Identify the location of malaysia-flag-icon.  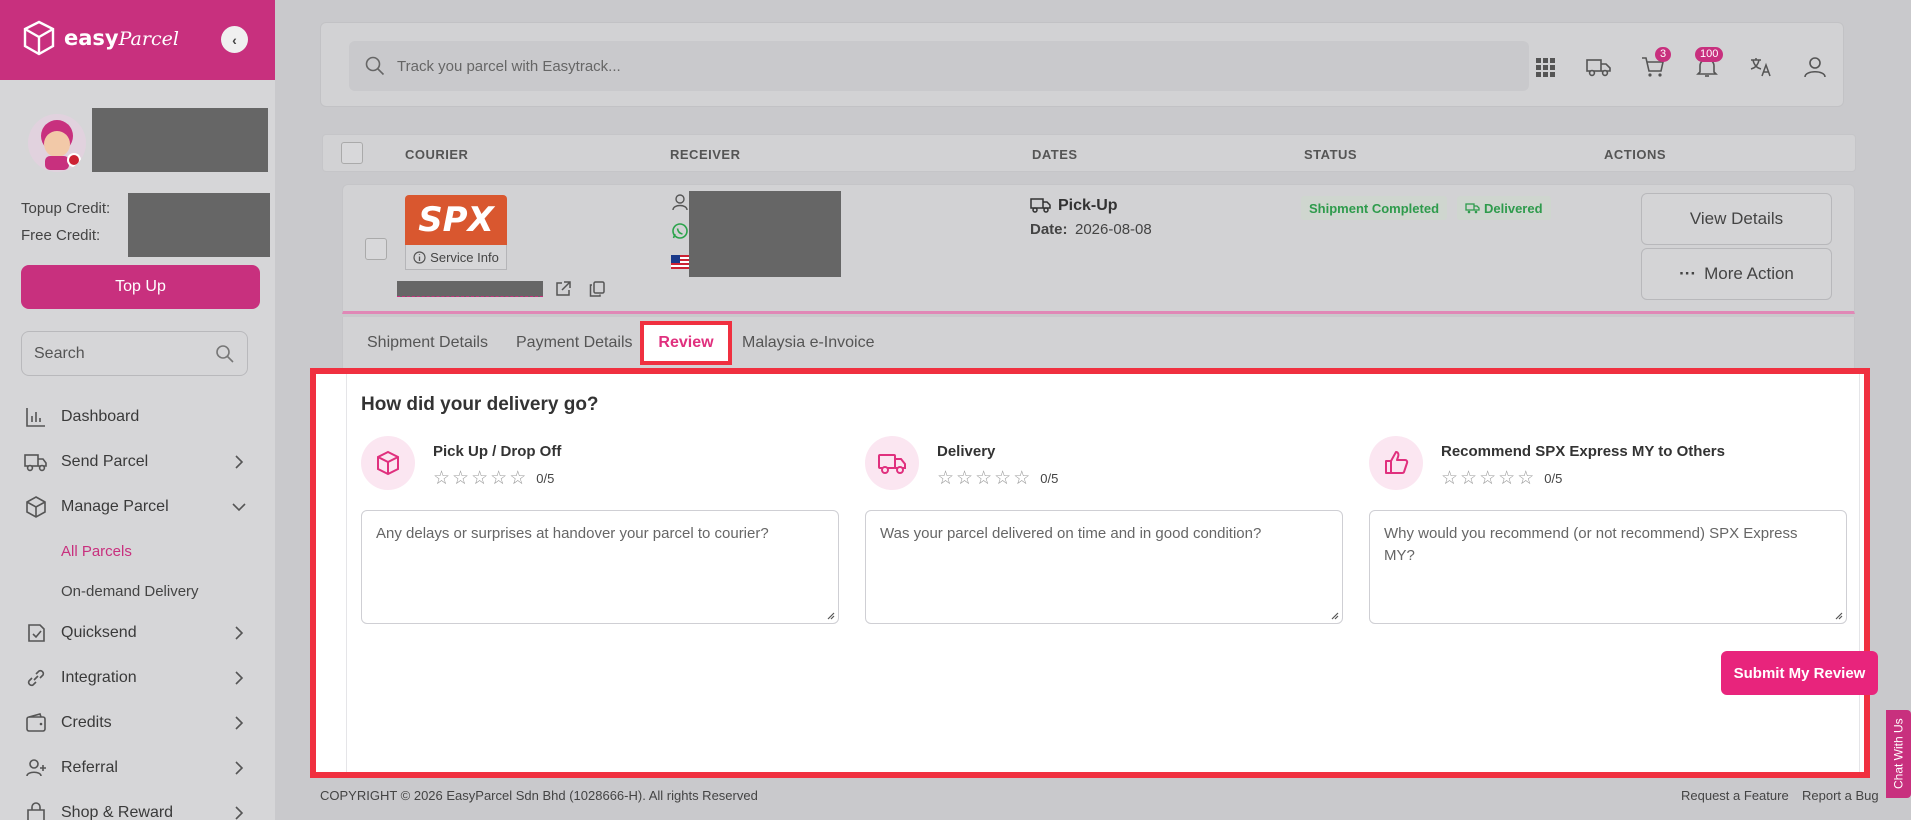
(680, 262).